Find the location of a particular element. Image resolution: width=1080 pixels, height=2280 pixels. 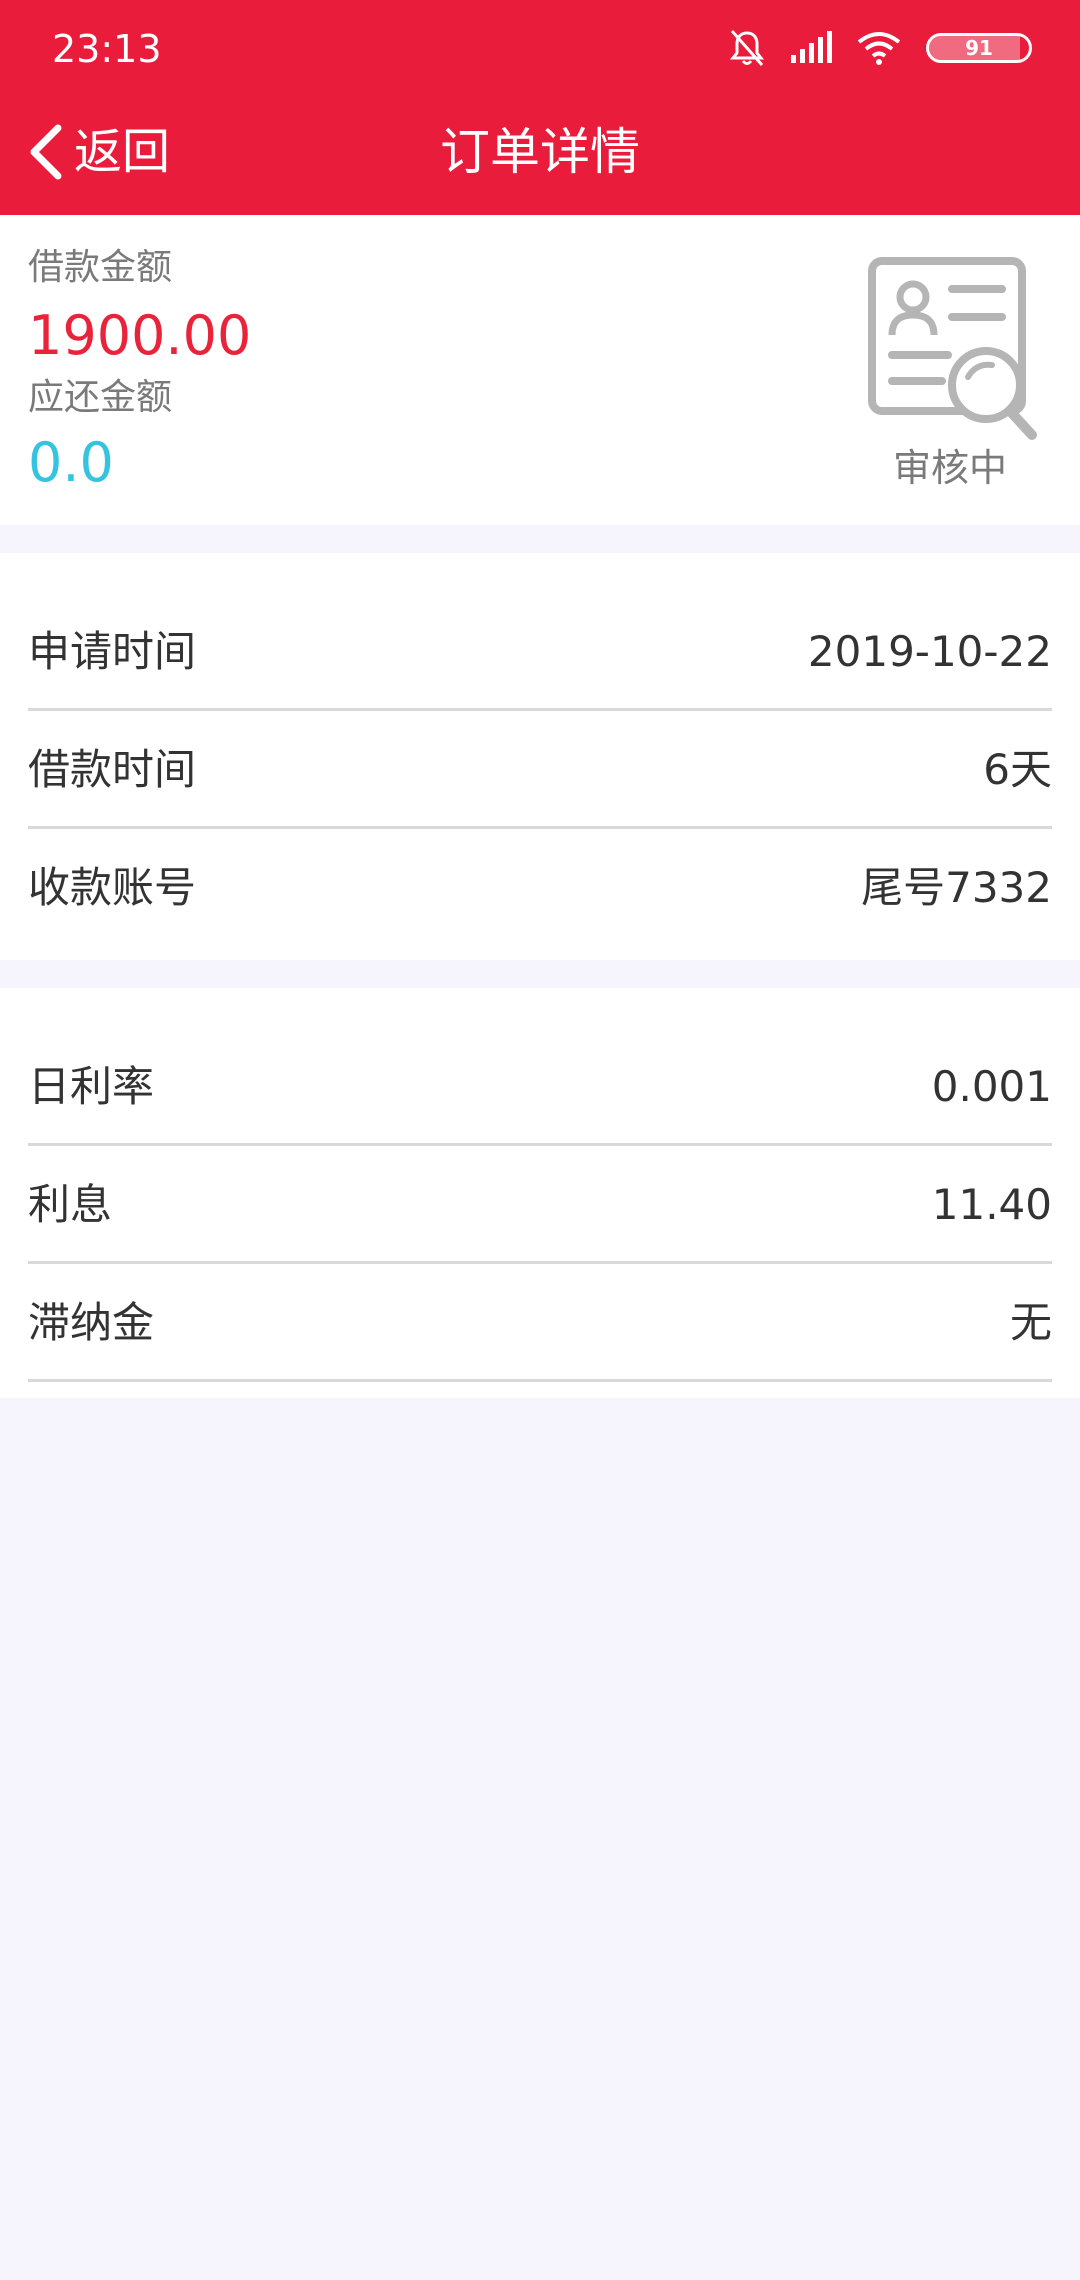

status-time: 23:13 is located at coordinates (107, 49).